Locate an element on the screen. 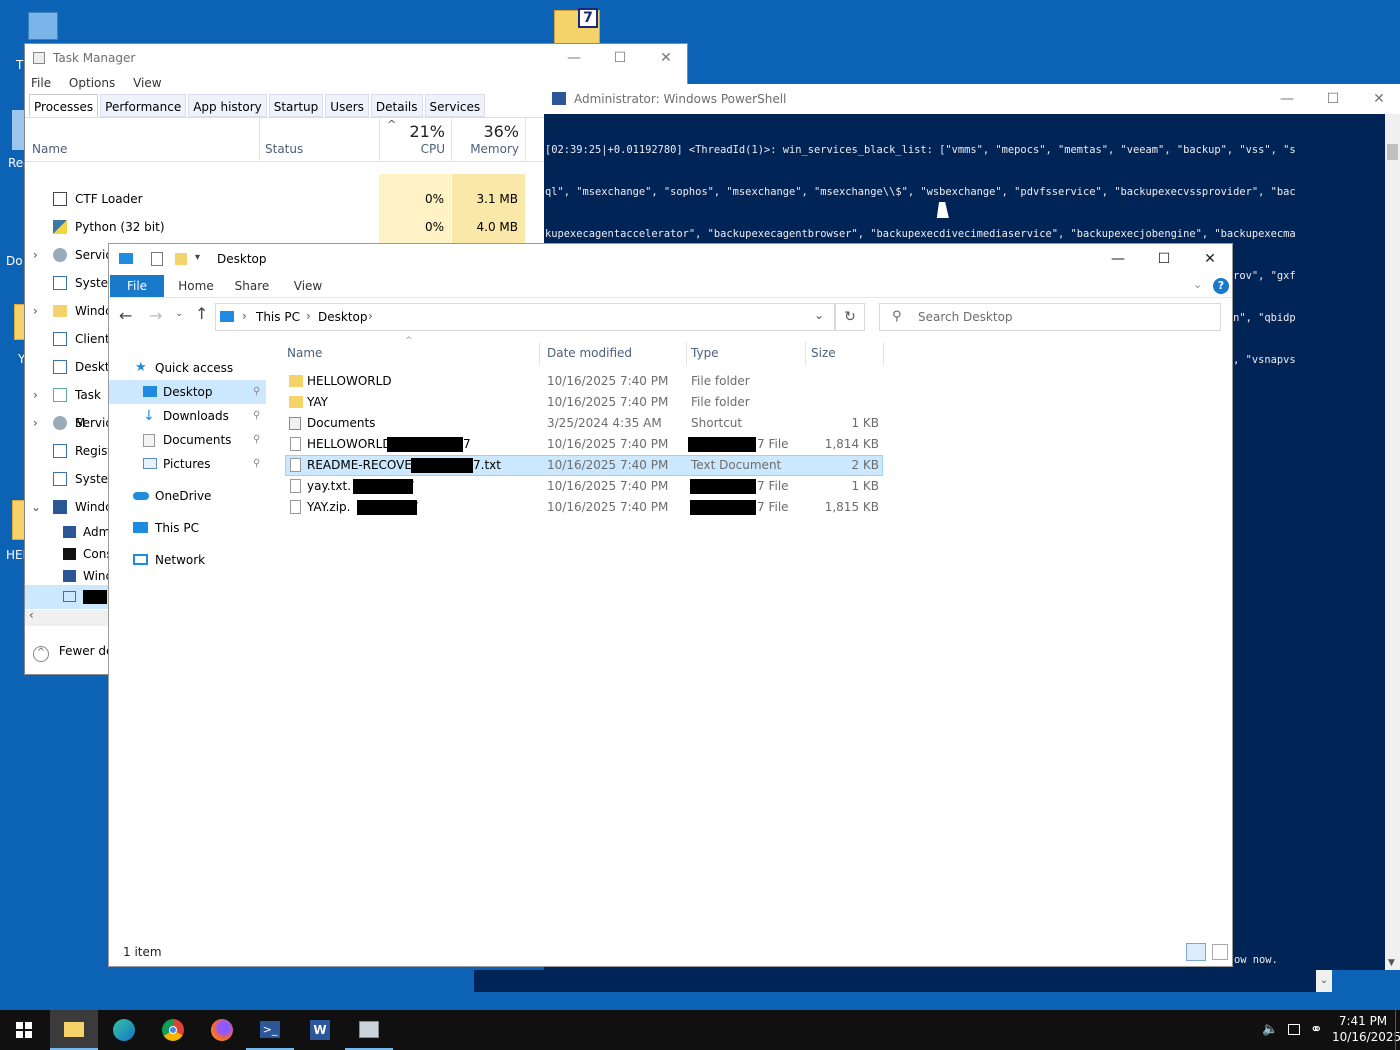 This screenshot has width=1400, height=1050. up-arrow-icon: ↑ is located at coordinates (201, 313).